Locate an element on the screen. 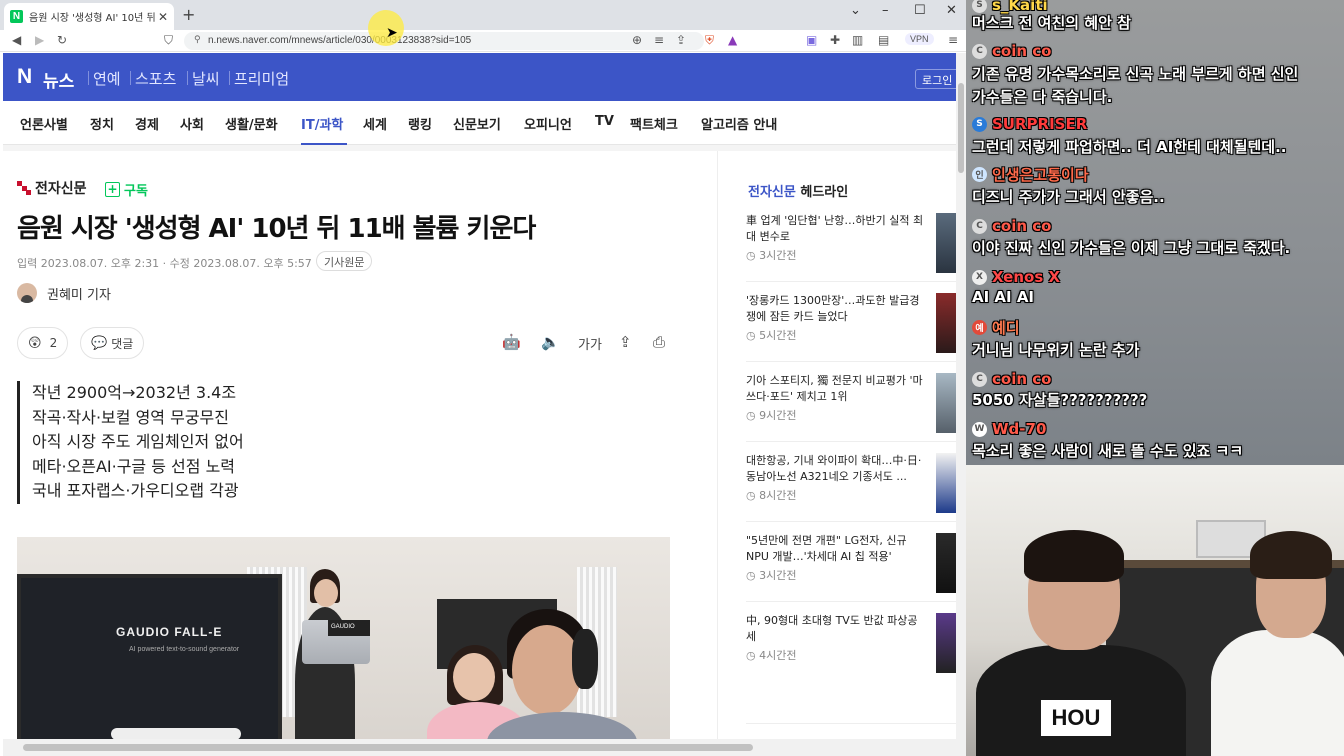 The height and width of the screenshot is (756, 1344). menu-item-society: 사회 is located at coordinates (192, 123).